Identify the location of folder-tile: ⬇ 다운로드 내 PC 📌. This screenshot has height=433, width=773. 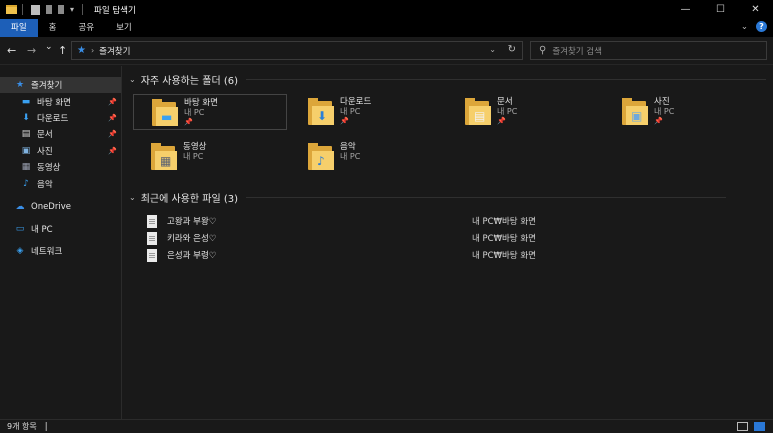
(367, 112).